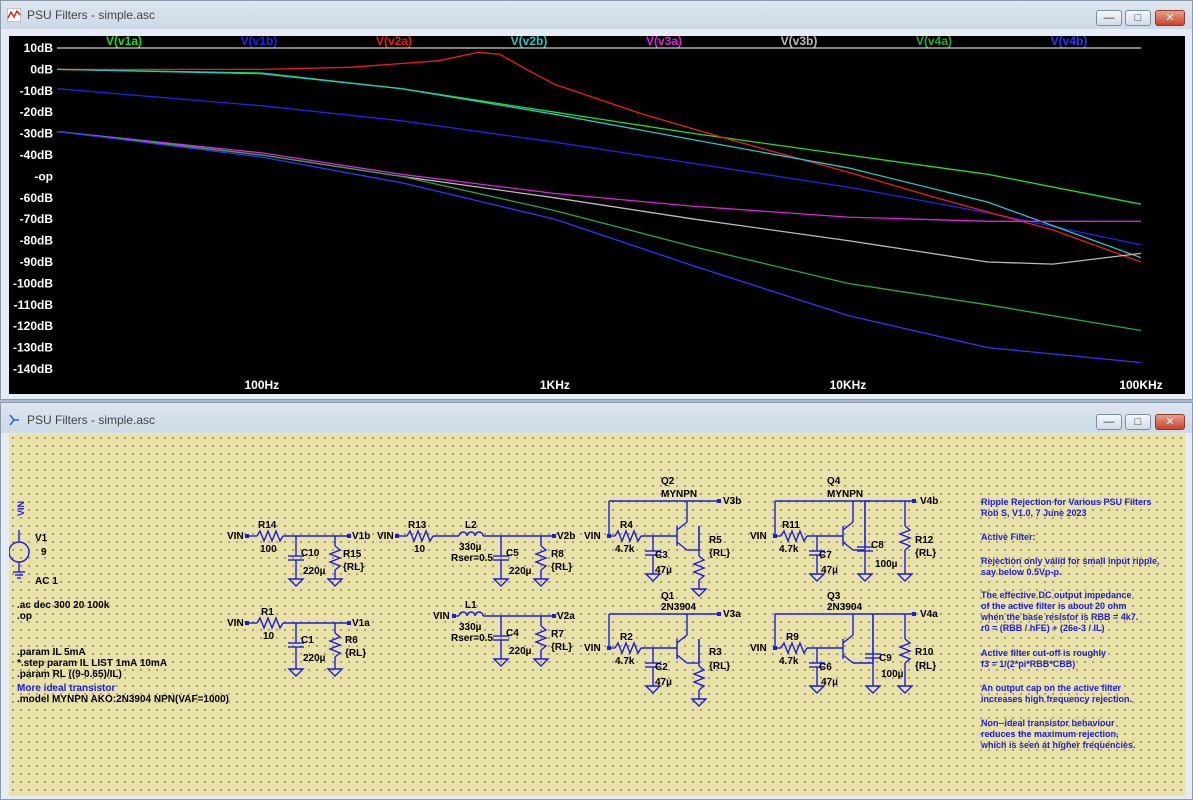 The width and height of the screenshot is (1193, 800). Describe the element at coordinates (1081, 513) in the screenshot. I see `note-author: Rob S, V1.0, 7 June 2023` at that location.